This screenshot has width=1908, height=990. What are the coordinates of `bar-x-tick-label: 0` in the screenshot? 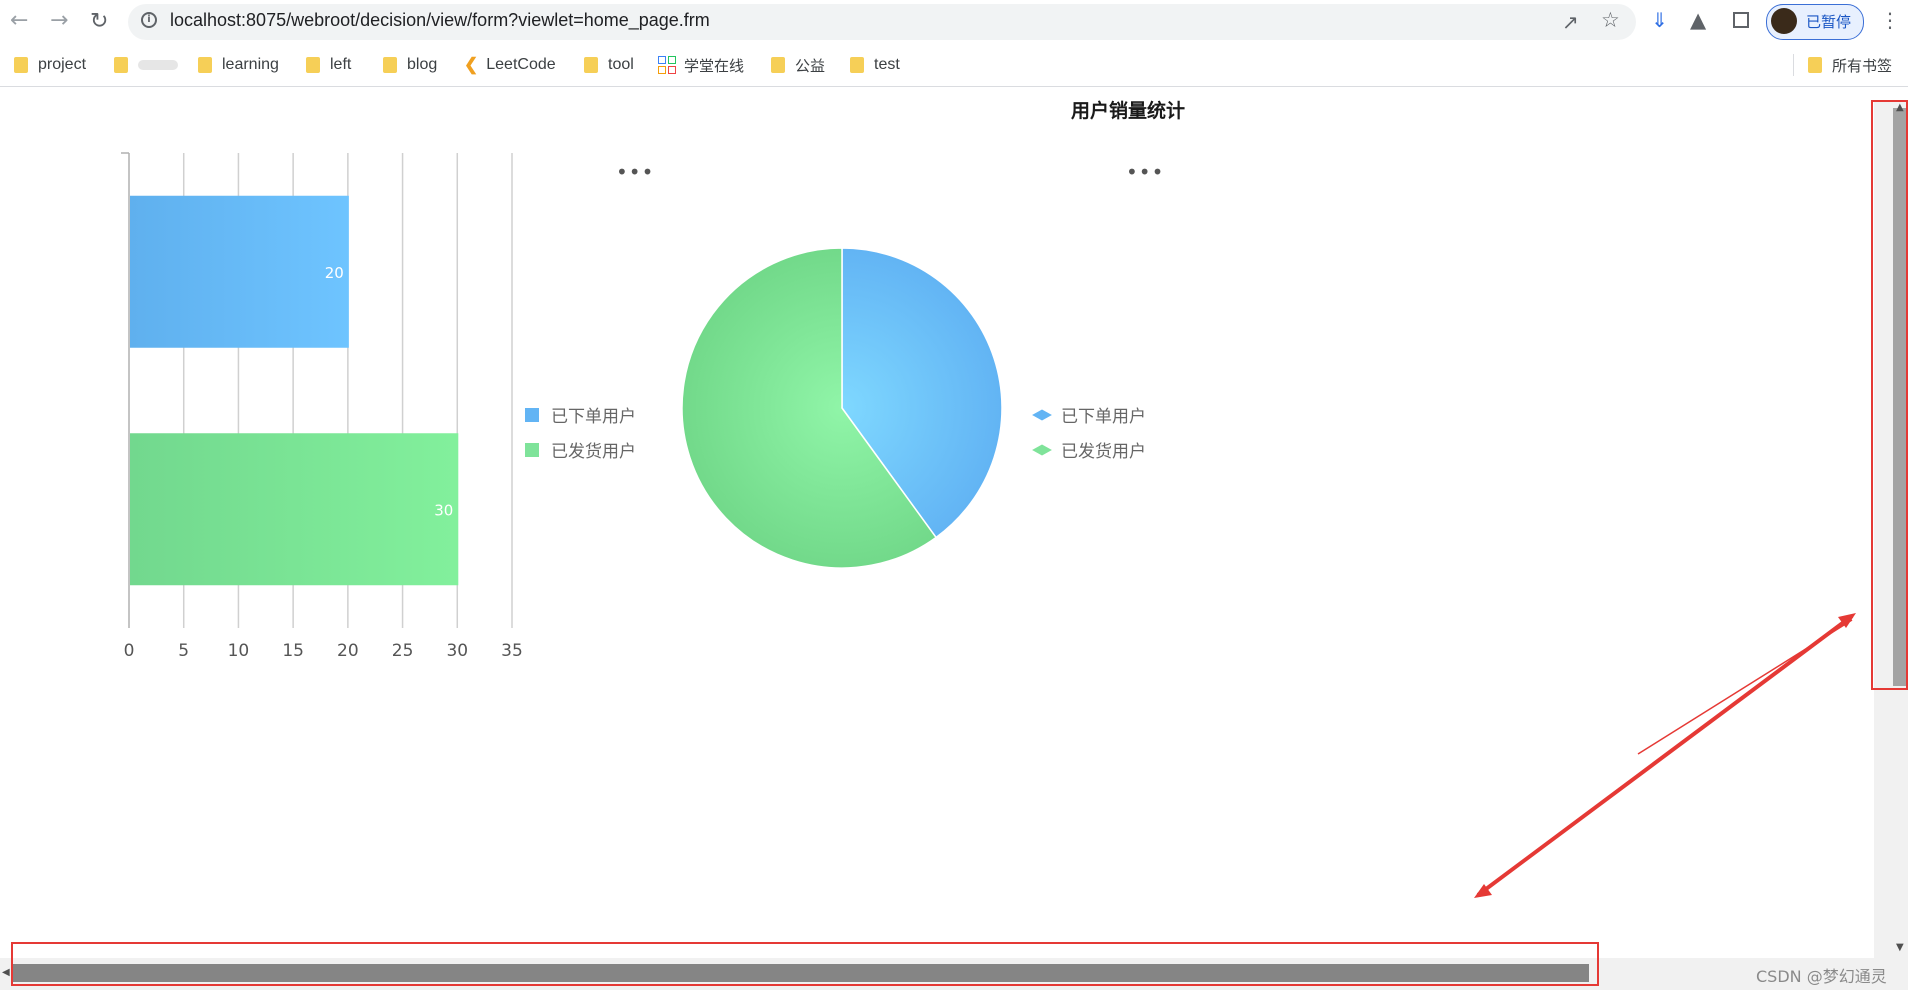 It's located at (129, 651).